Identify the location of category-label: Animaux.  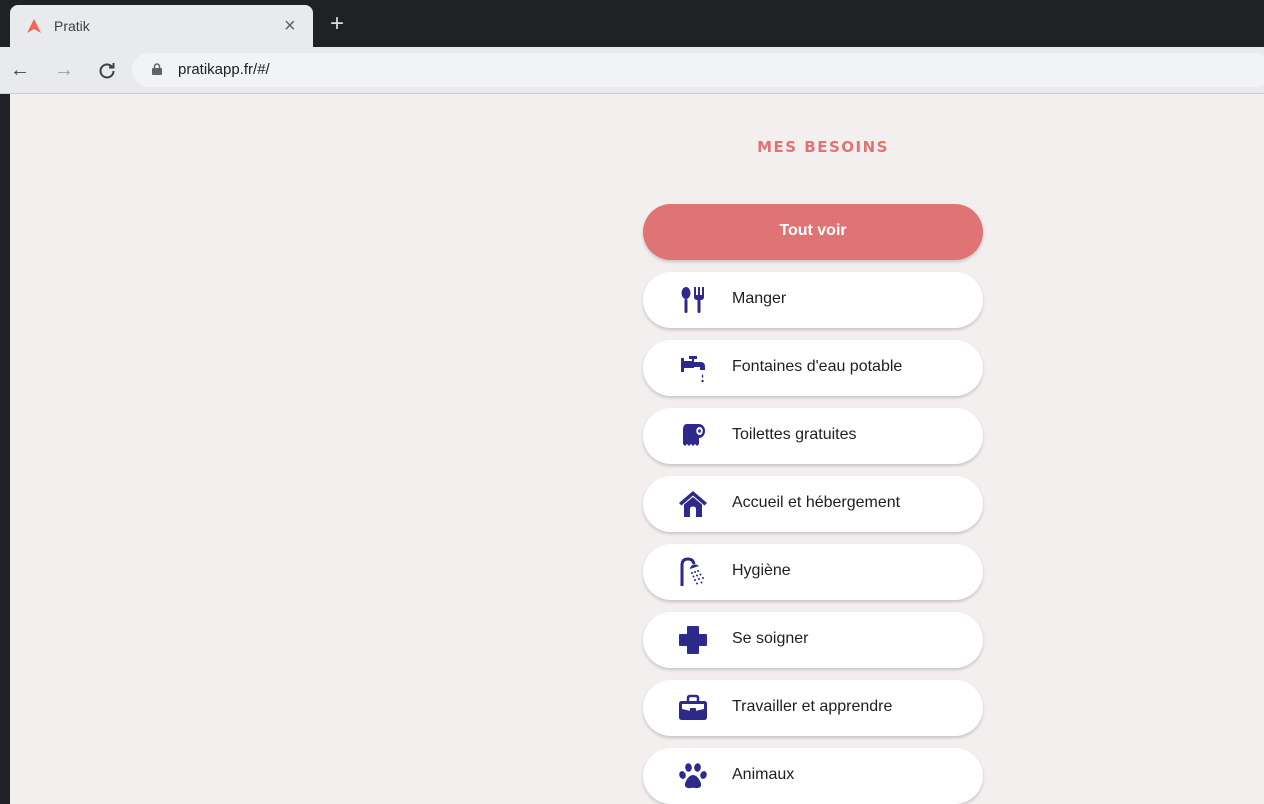
(763, 774).